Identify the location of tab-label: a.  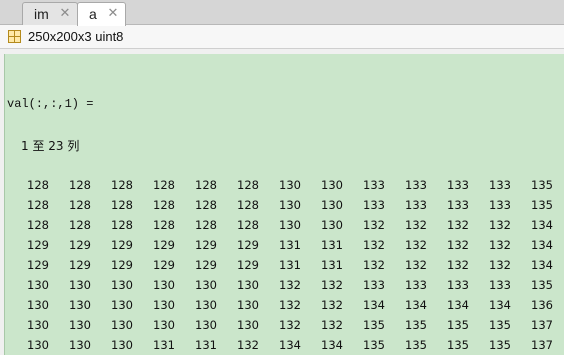
(93, 14).